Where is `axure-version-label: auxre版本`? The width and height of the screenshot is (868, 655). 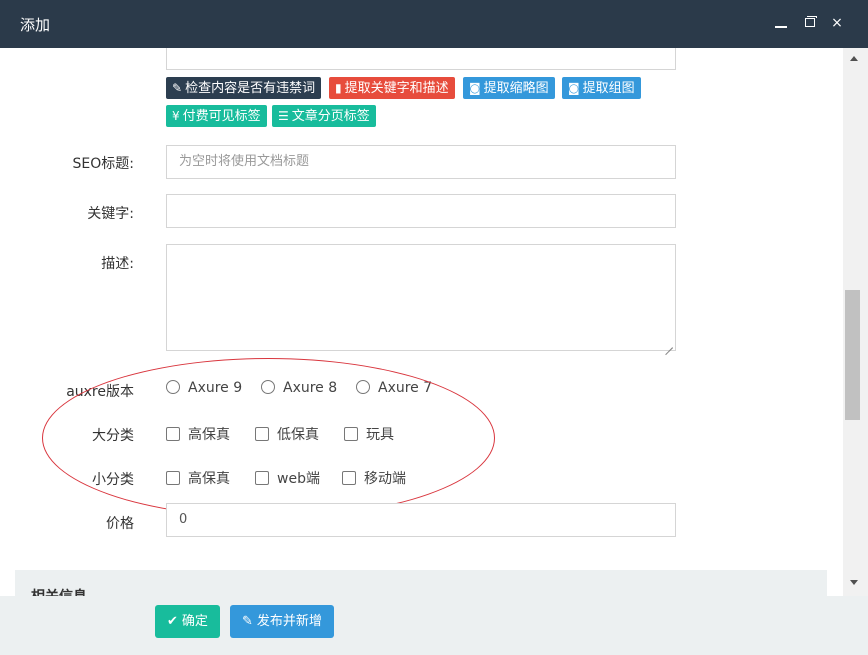
axure-version-label: auxre版本 is located at coordinates (100, 392).